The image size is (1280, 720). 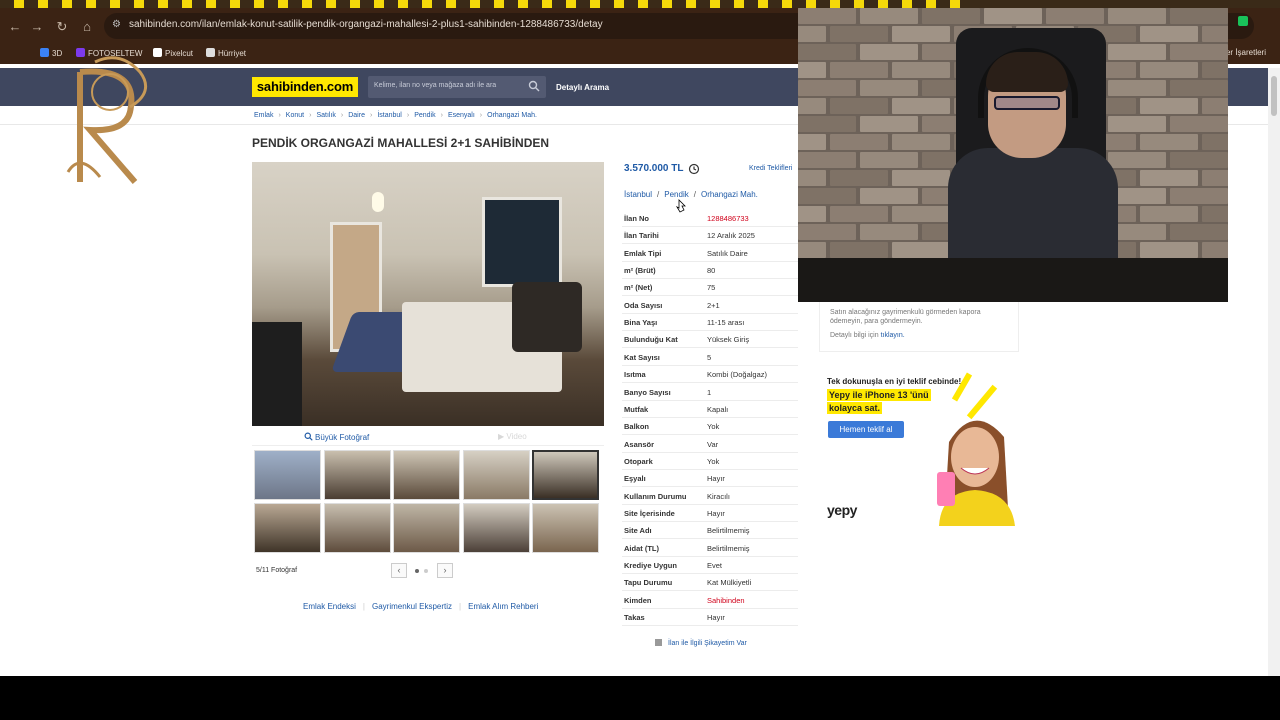 I want to click on detailed-search-link: Detaylı Arama, so click(x=582, y=87).